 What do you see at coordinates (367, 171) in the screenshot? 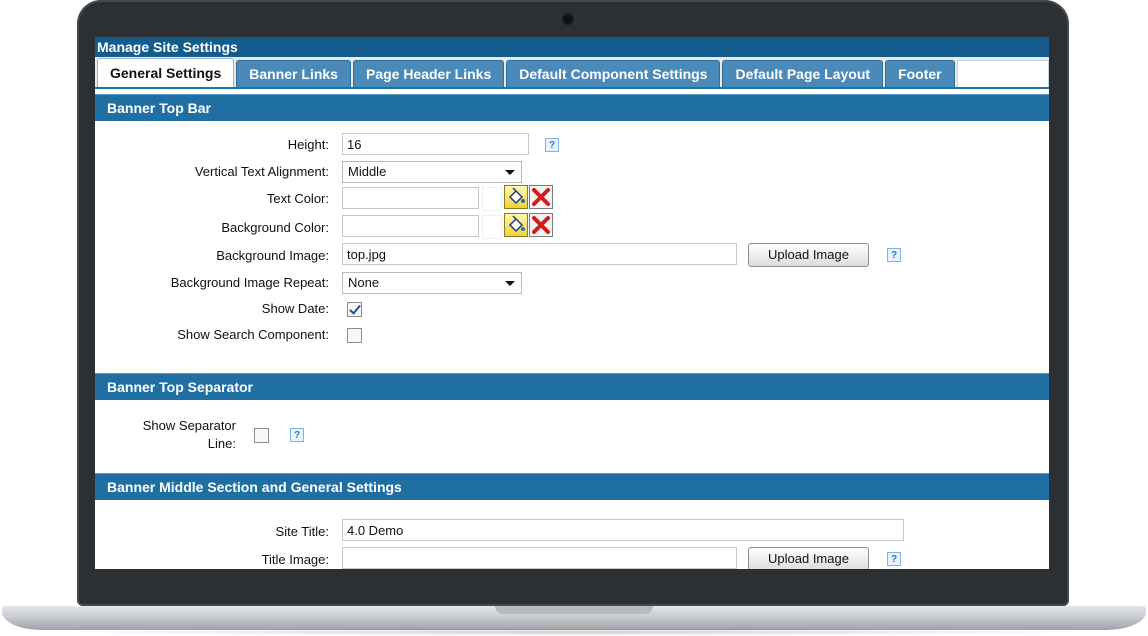
I see `vertical-alignment-value: Middle` at bounding box center [367, 171].